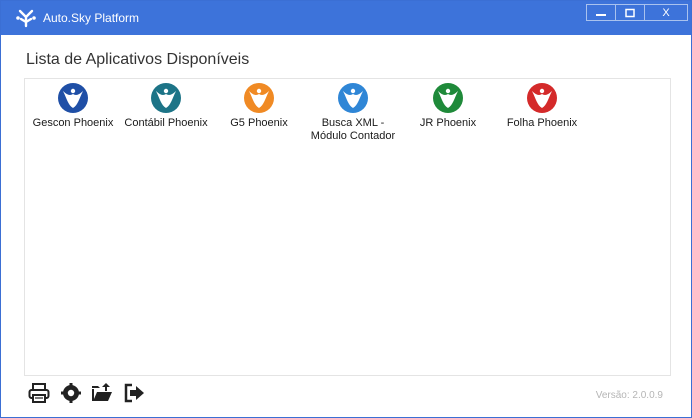 Image resolution: width=692 pixels, height=418 pixels. I want to click on app-label: Gescon Phoenix, so click(73, 123).